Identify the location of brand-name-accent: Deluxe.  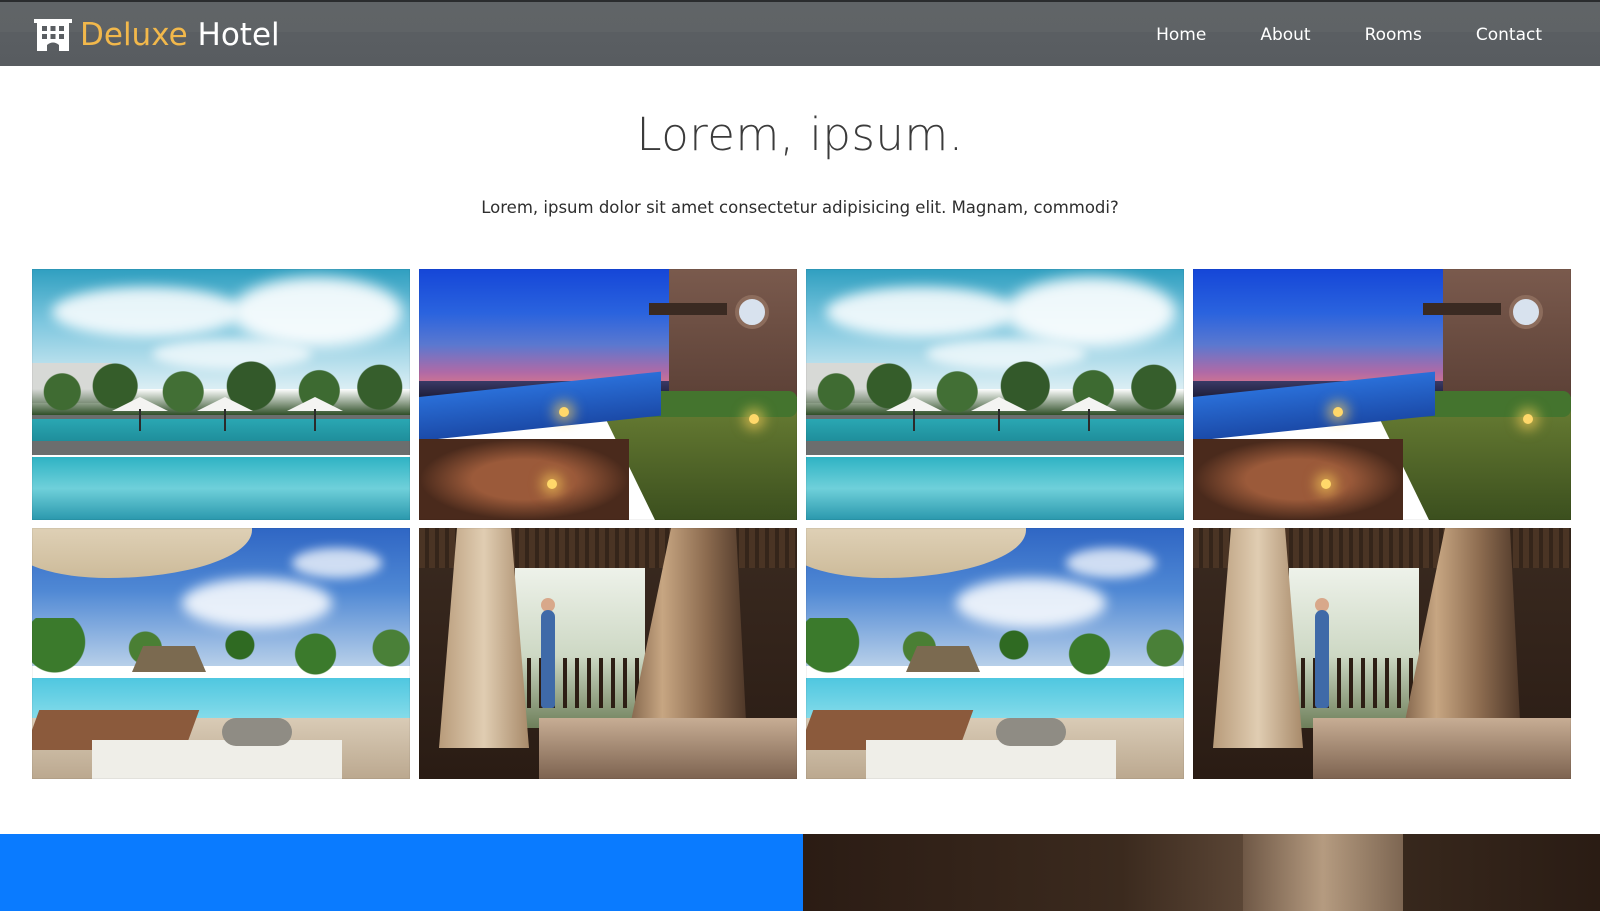
(134, 35).